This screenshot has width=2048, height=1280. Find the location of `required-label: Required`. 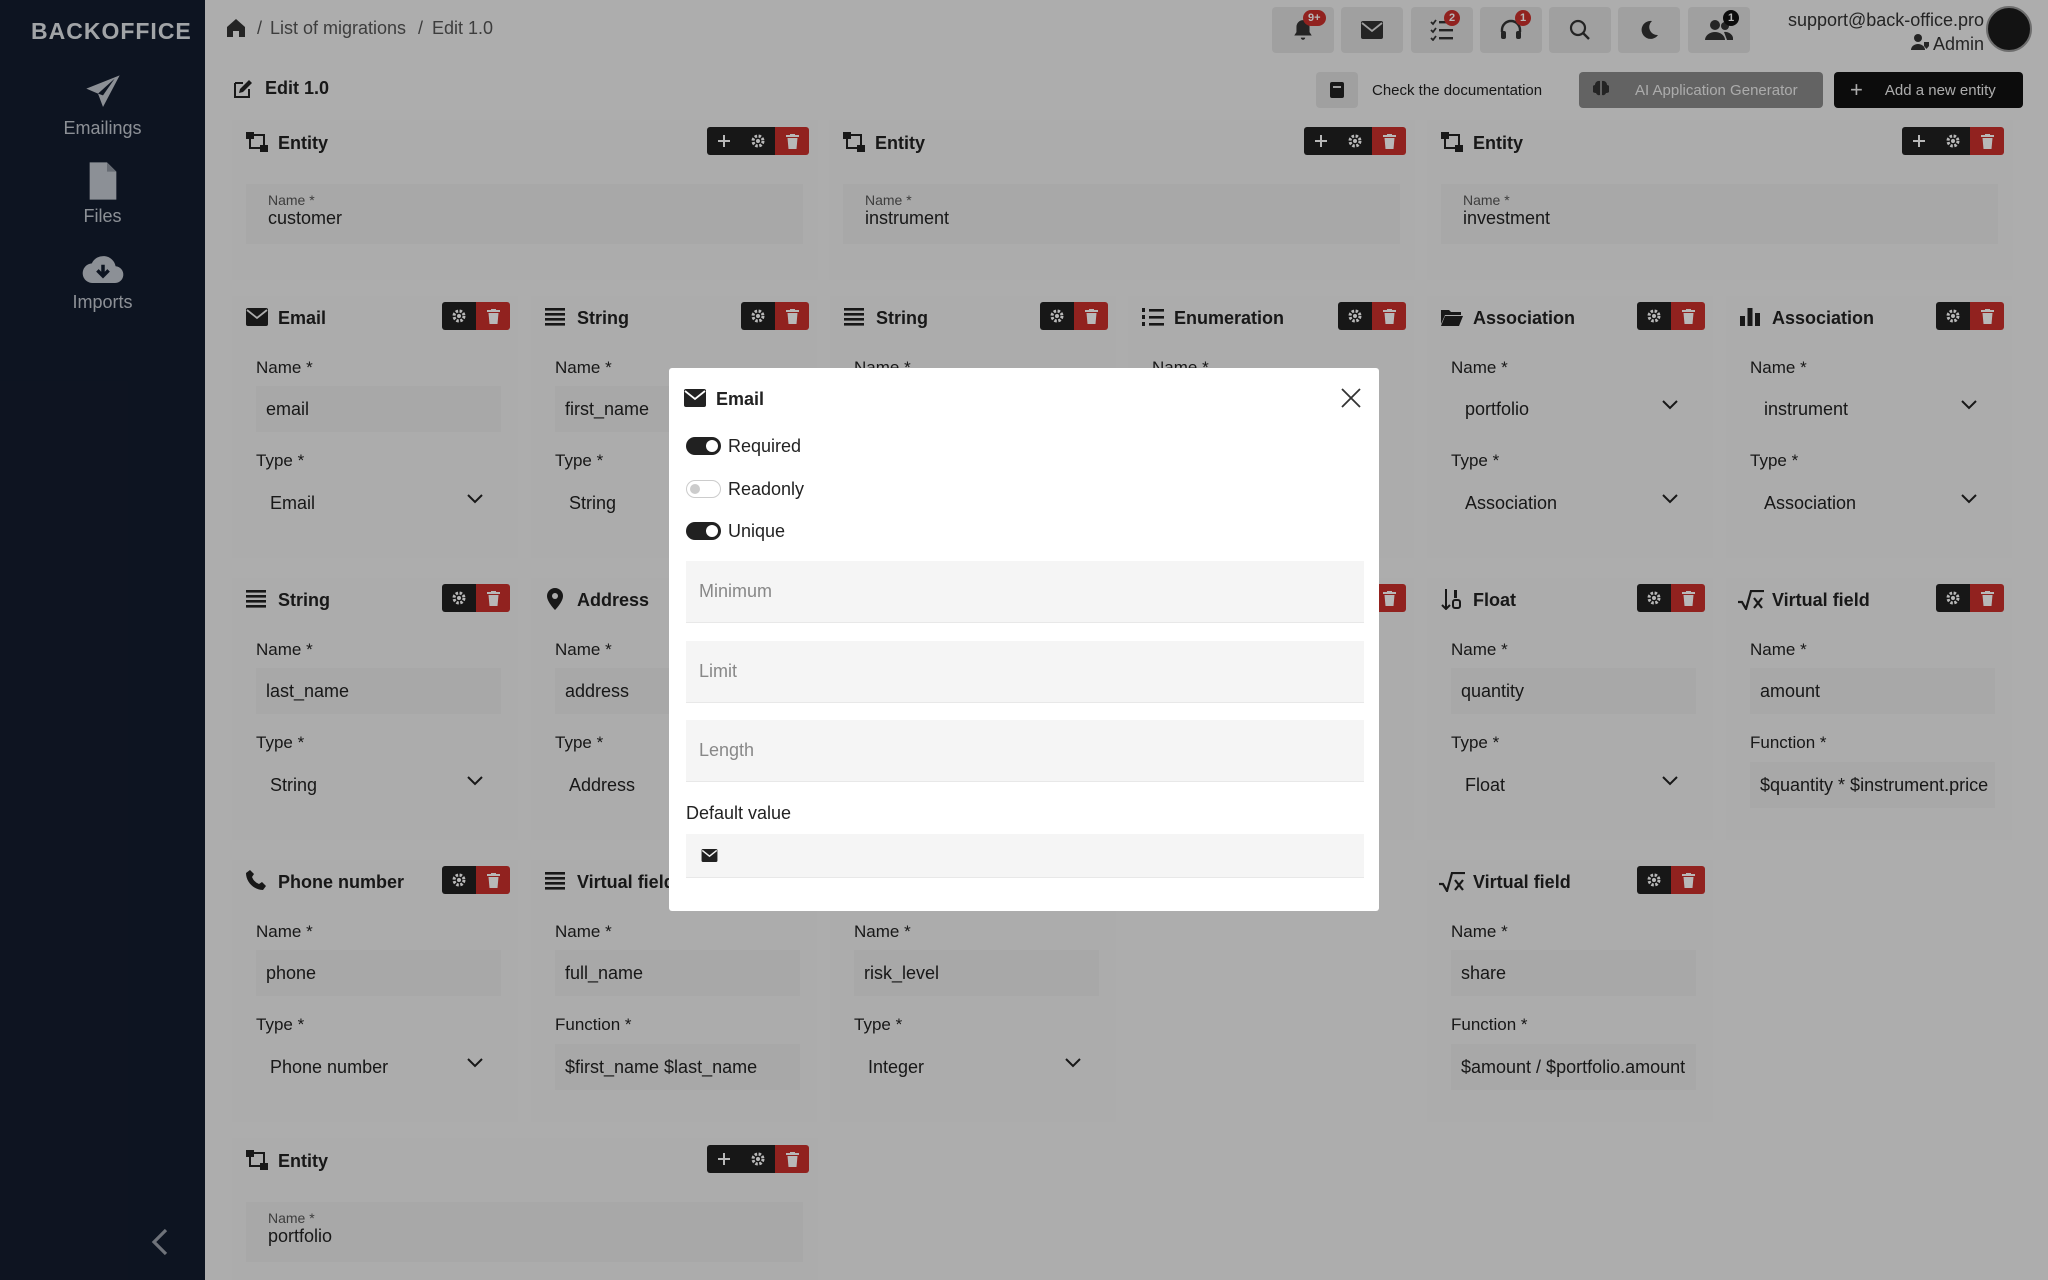

required-label: Required is located at coordinates (765, 446).